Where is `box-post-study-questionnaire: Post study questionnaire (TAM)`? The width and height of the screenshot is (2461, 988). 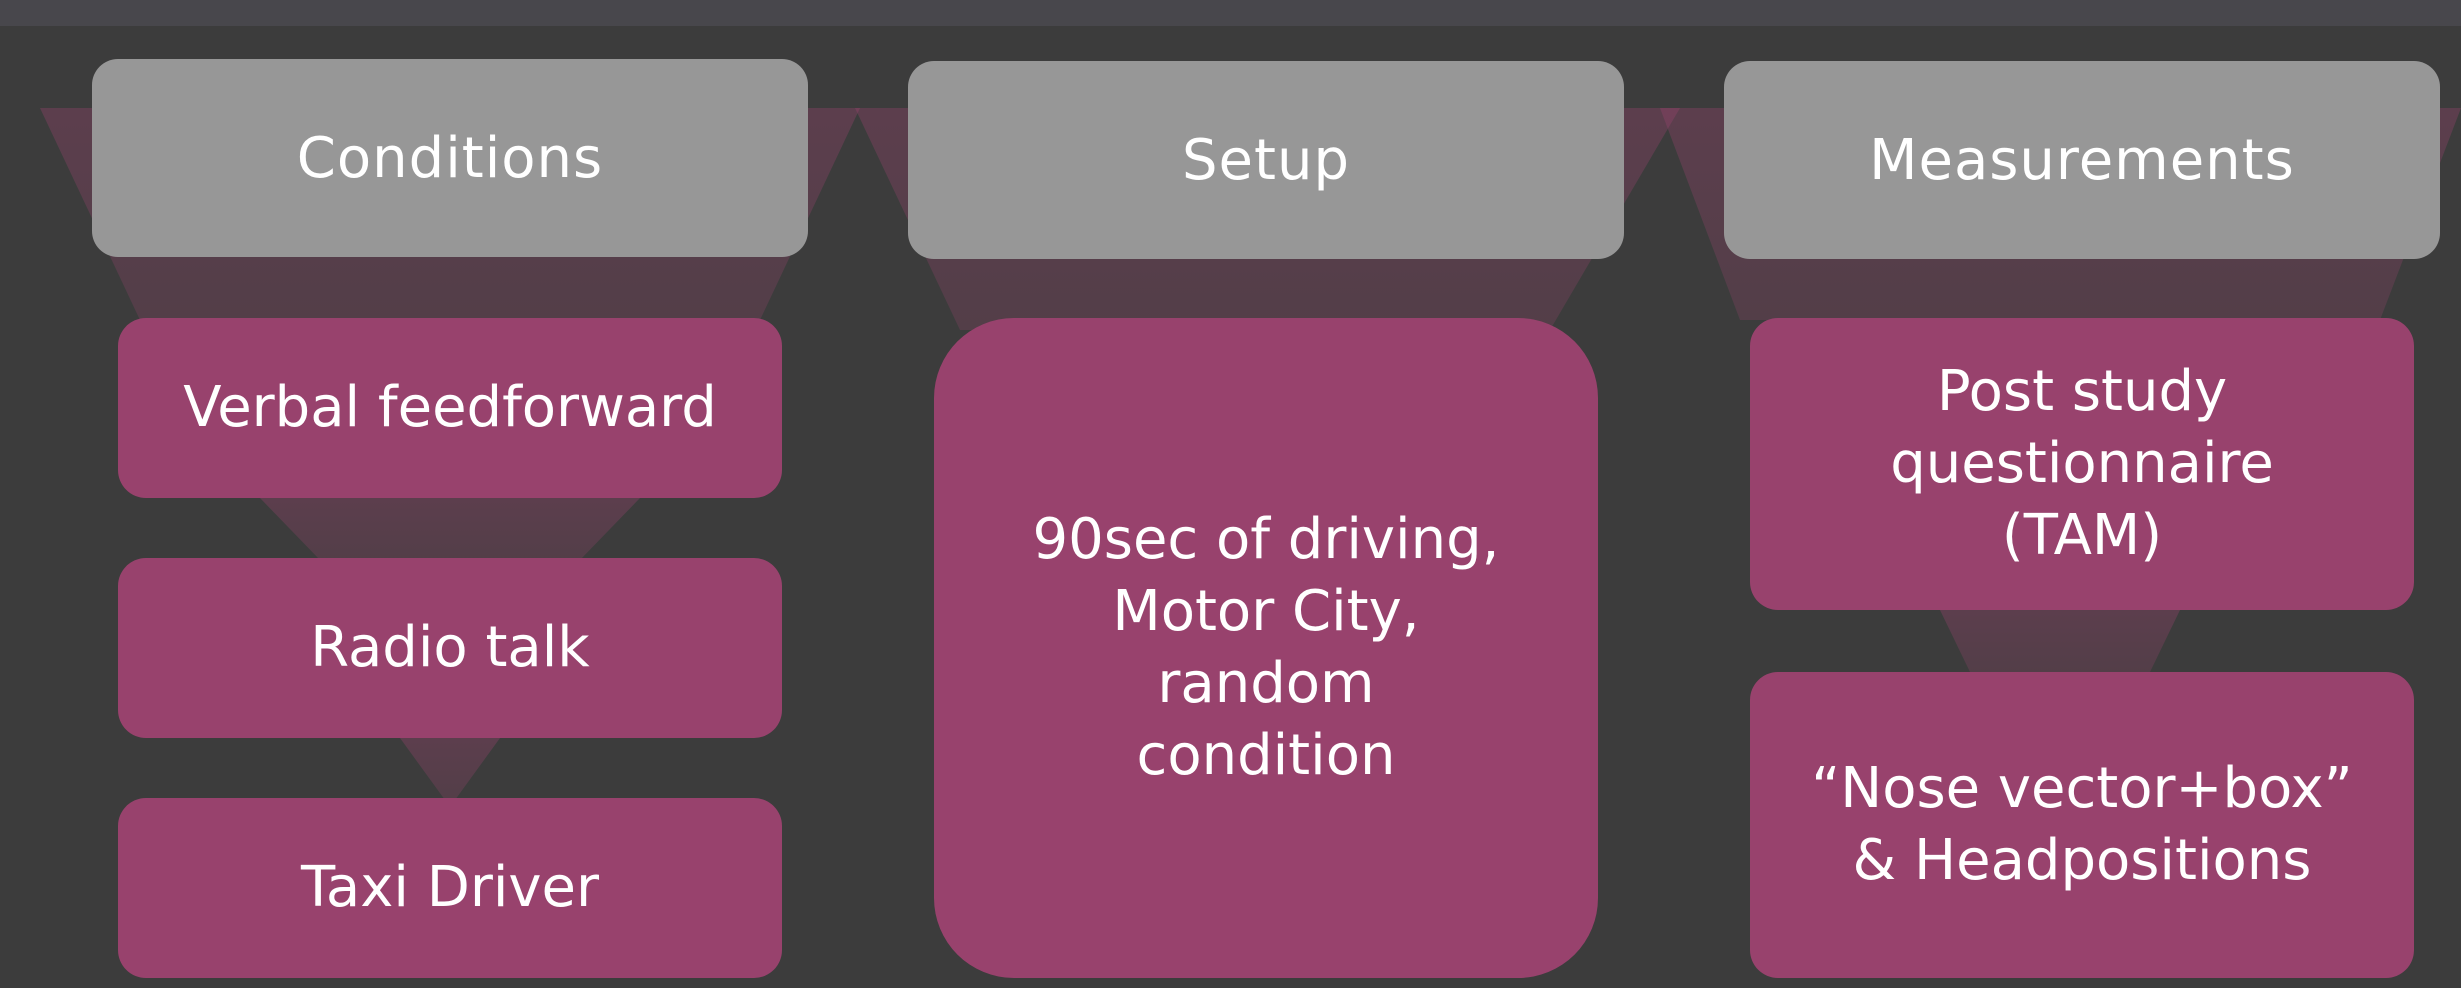 box-post-study-questionnaire: Post study questionnaire (TAM) is located at coordinates (2082, 464).